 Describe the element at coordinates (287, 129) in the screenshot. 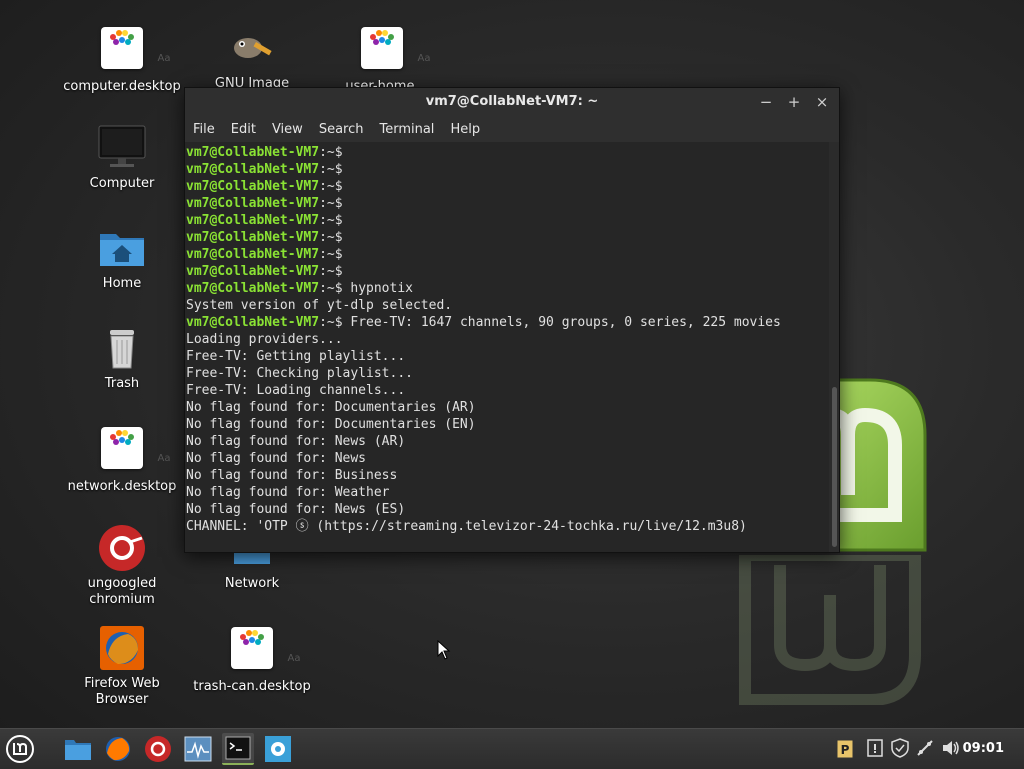

I see `menu-view: View` at that location.